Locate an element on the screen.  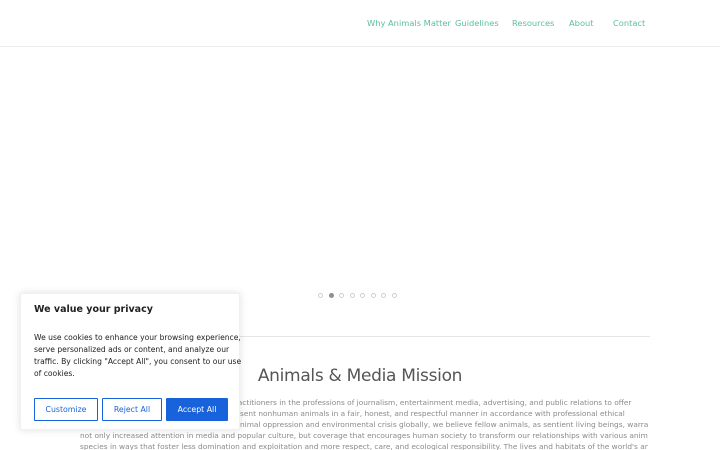
cookie-banner-title: We value your privacy is located at coordinates (93, 309).